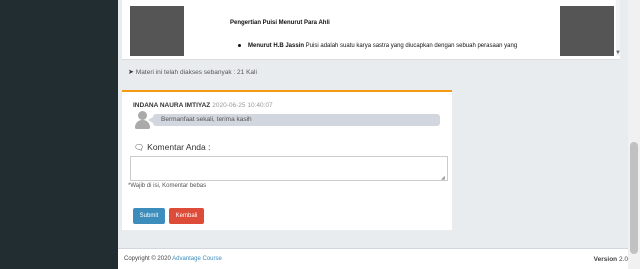  Describe the element at coordinates (289, 168) in the screenshot. I see `comment-textarea` at that location.